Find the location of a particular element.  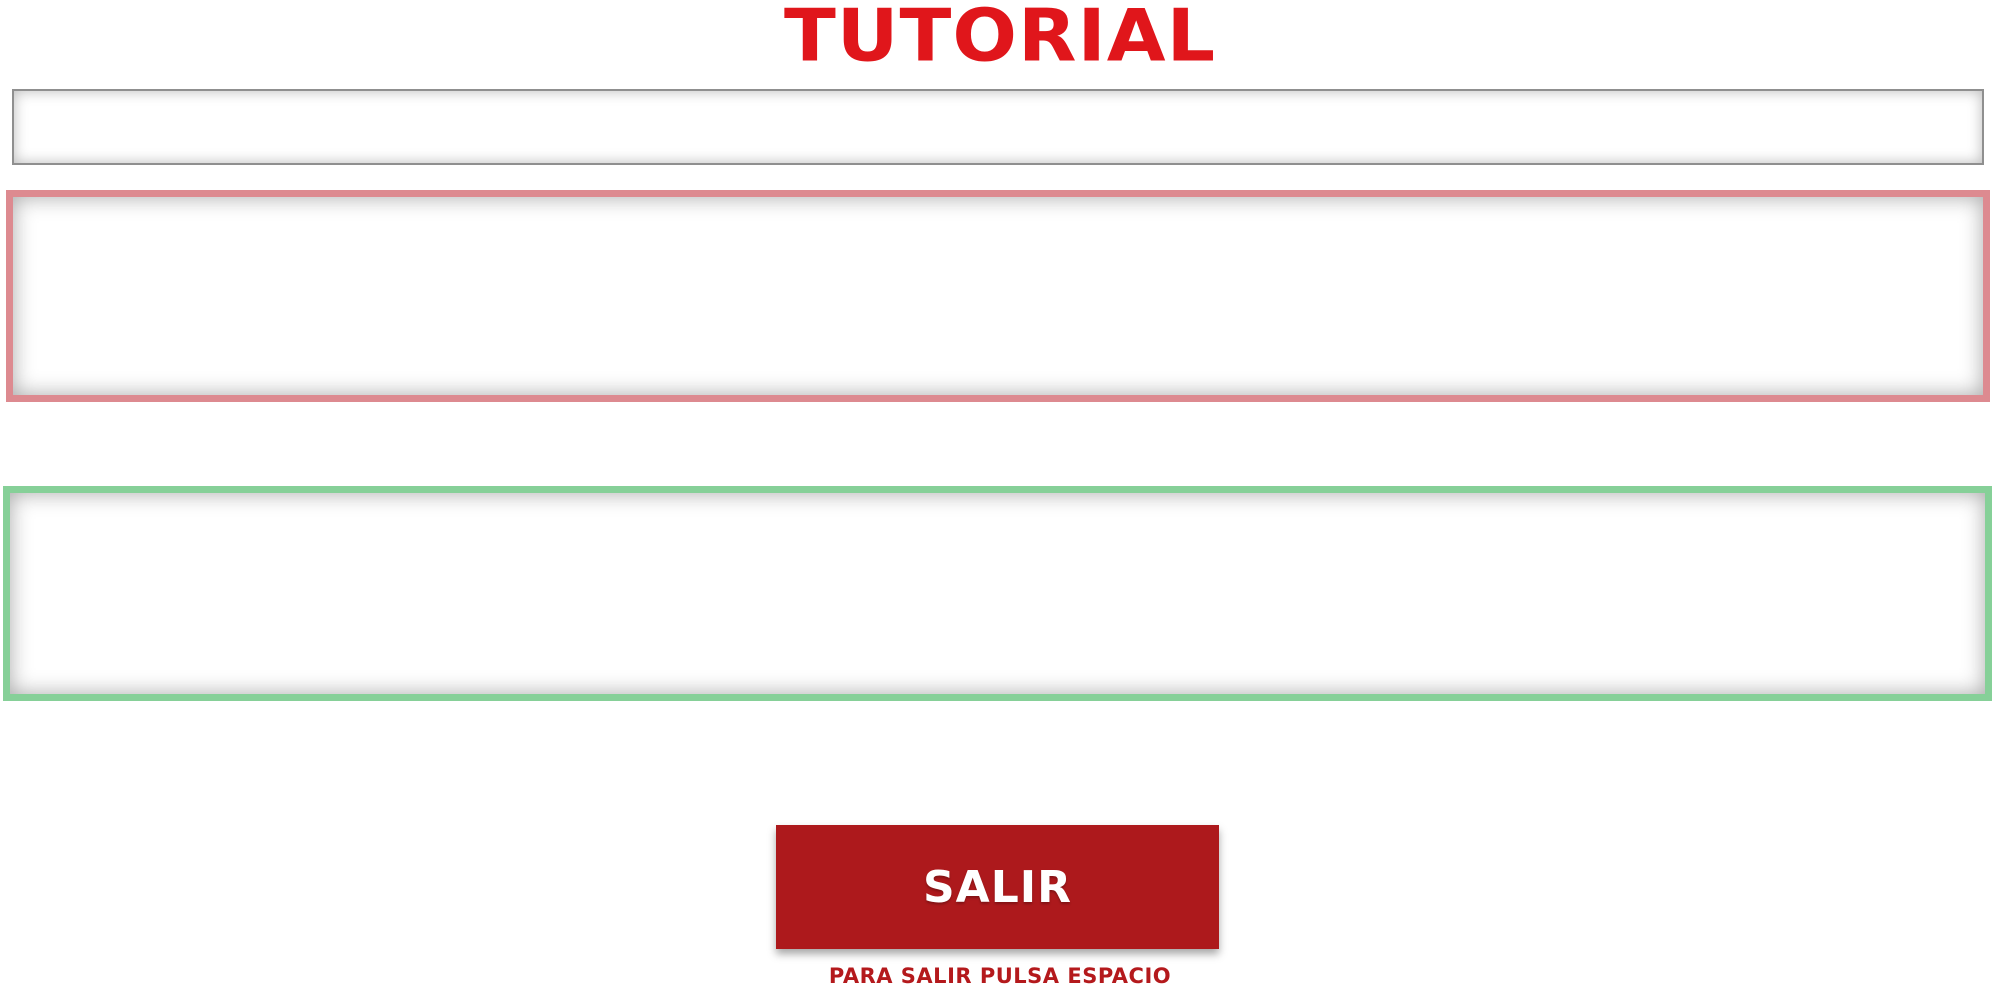

exit-hint: PARA SALIR PULSA ESPACIO is located at coordinates (1000, 976).